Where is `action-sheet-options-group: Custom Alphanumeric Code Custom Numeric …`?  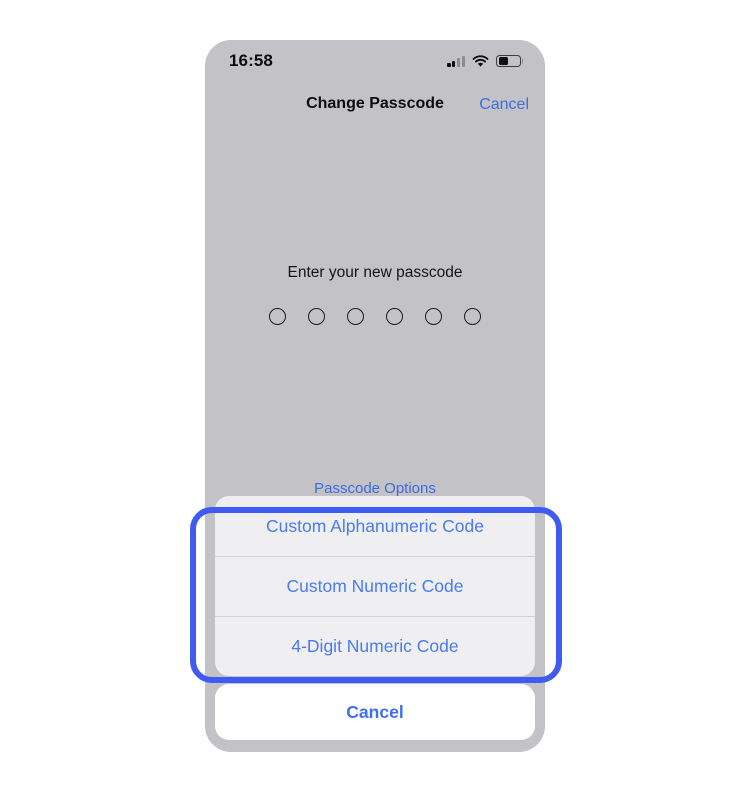
action-sheet-options-group: Custom Alphanumeric Code Custom Numeric … is located at coordinates (375, 586).